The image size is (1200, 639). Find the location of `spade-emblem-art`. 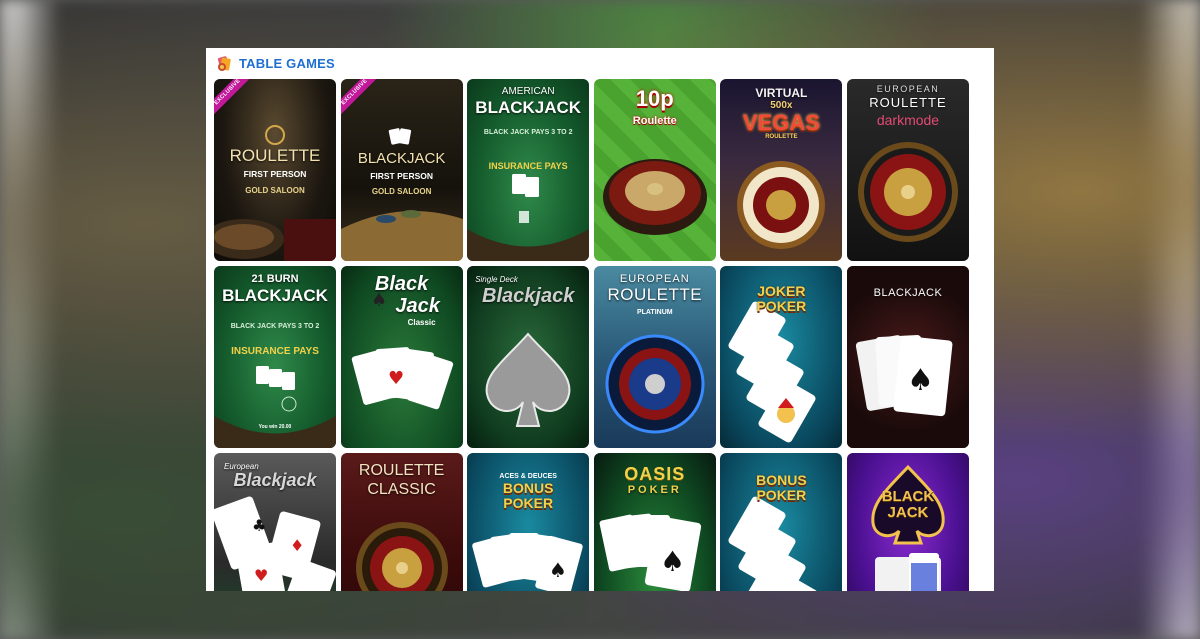

spade-emblem-art is located at coordinates (908, 527).